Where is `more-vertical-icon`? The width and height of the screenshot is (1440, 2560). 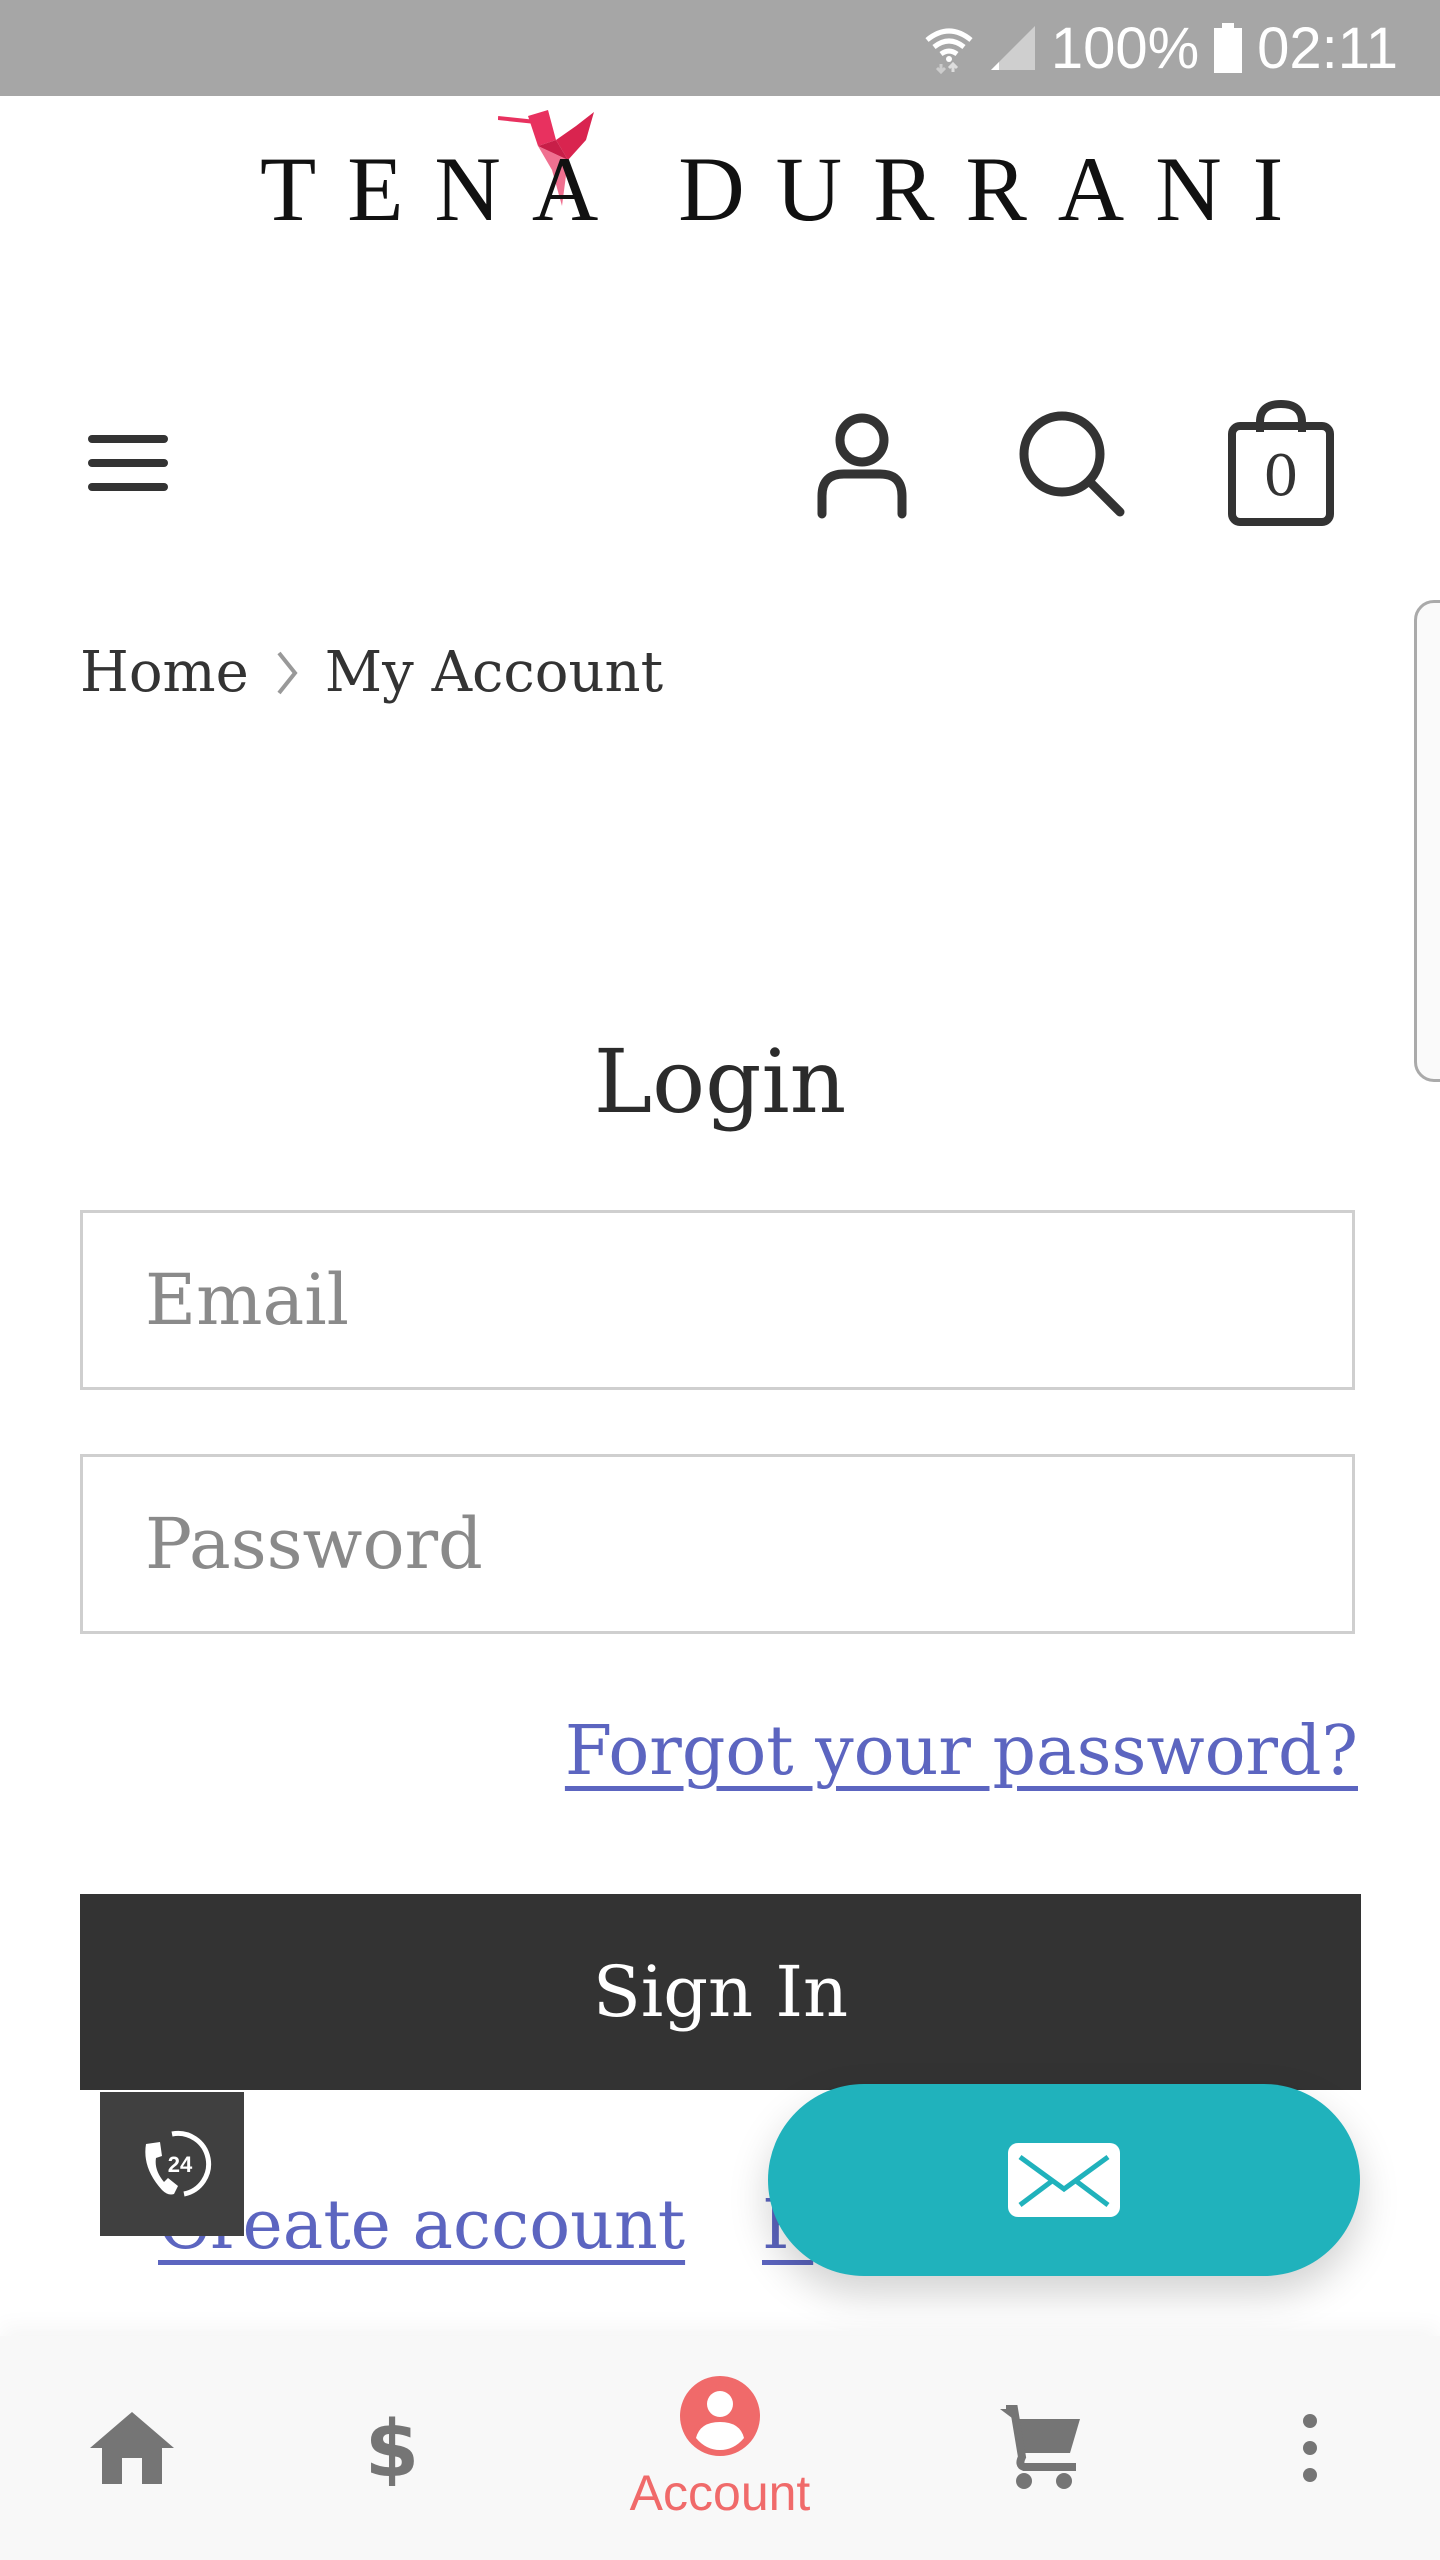
more-vertical-icon is located at coordinates (1310, 2448).